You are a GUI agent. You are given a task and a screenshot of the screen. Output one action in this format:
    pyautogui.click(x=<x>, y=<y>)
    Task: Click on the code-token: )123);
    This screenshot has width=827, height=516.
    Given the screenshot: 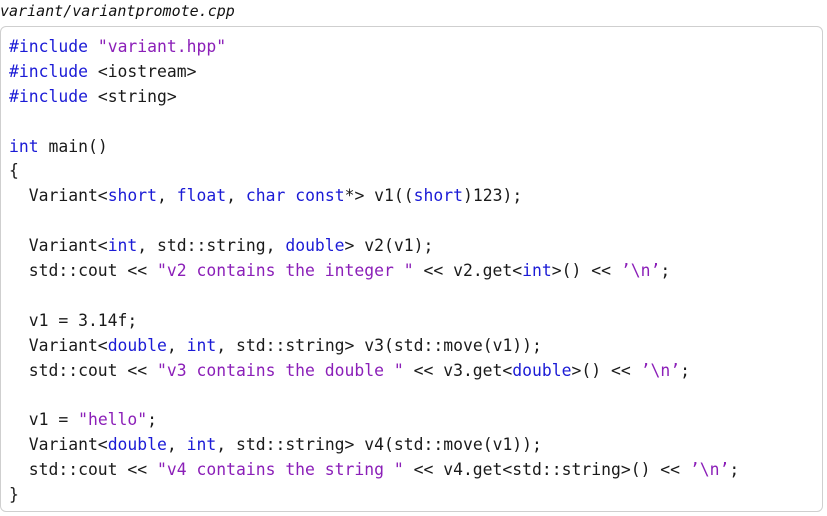 What is the action you would take?
    pyautogui.click(x=493, y=196)
    